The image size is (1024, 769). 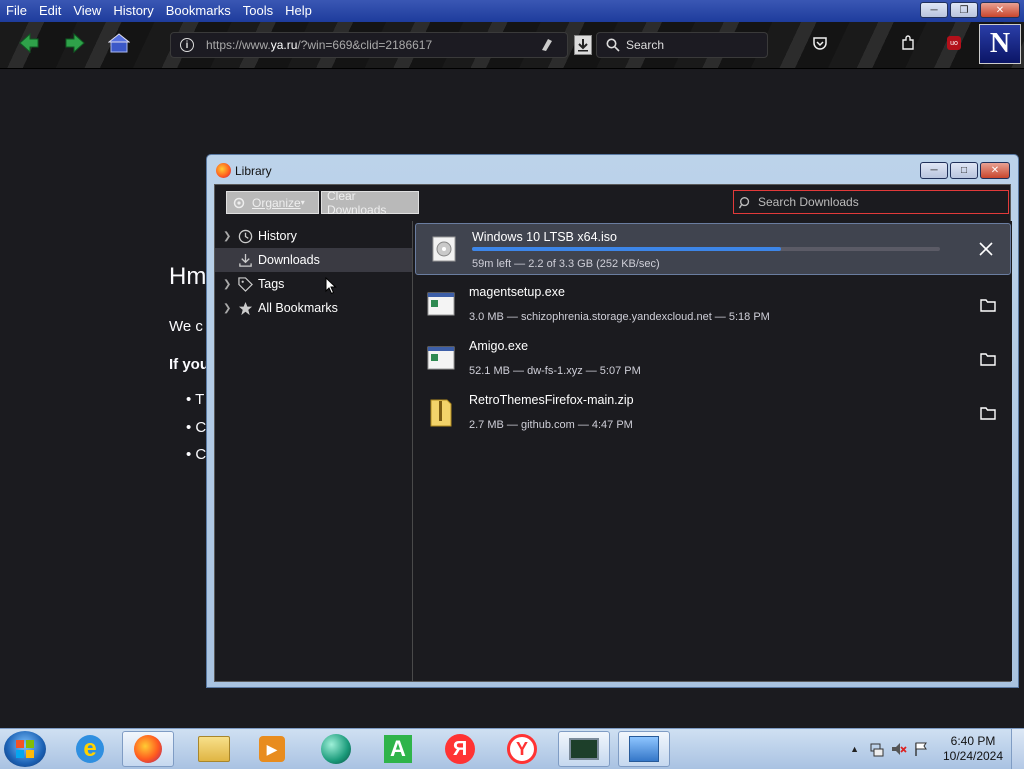 I want to click on system-clock: 6:40 PM 10/24/2024, so click(x=973, y=749).